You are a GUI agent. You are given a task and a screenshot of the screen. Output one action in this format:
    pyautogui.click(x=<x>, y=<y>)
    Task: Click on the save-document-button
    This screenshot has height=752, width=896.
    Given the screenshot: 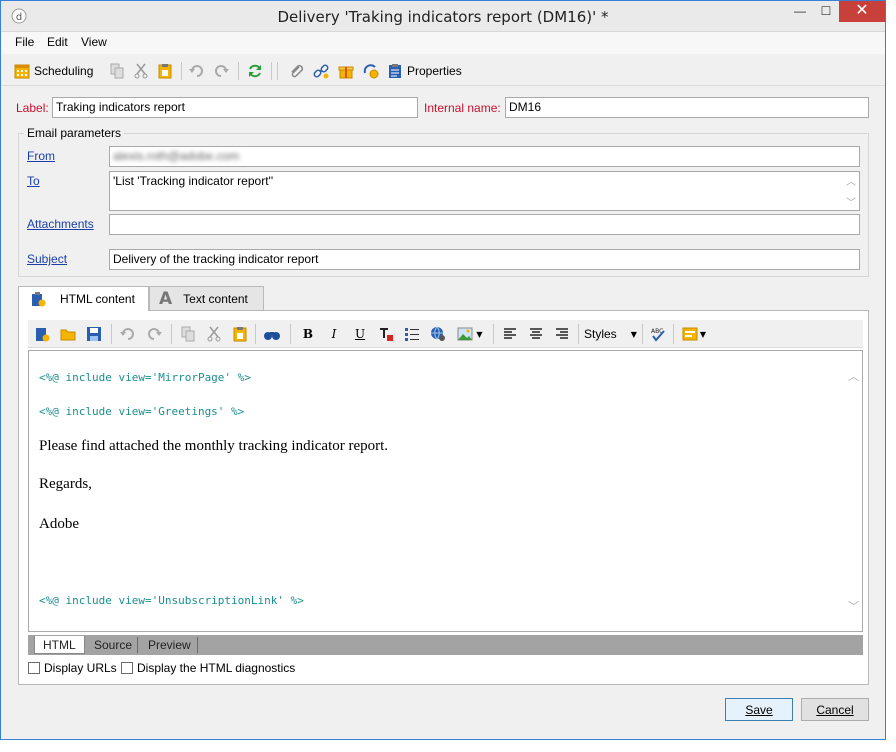 What is the action you would take?
    pyautogui.click(x=94, y=334)
    